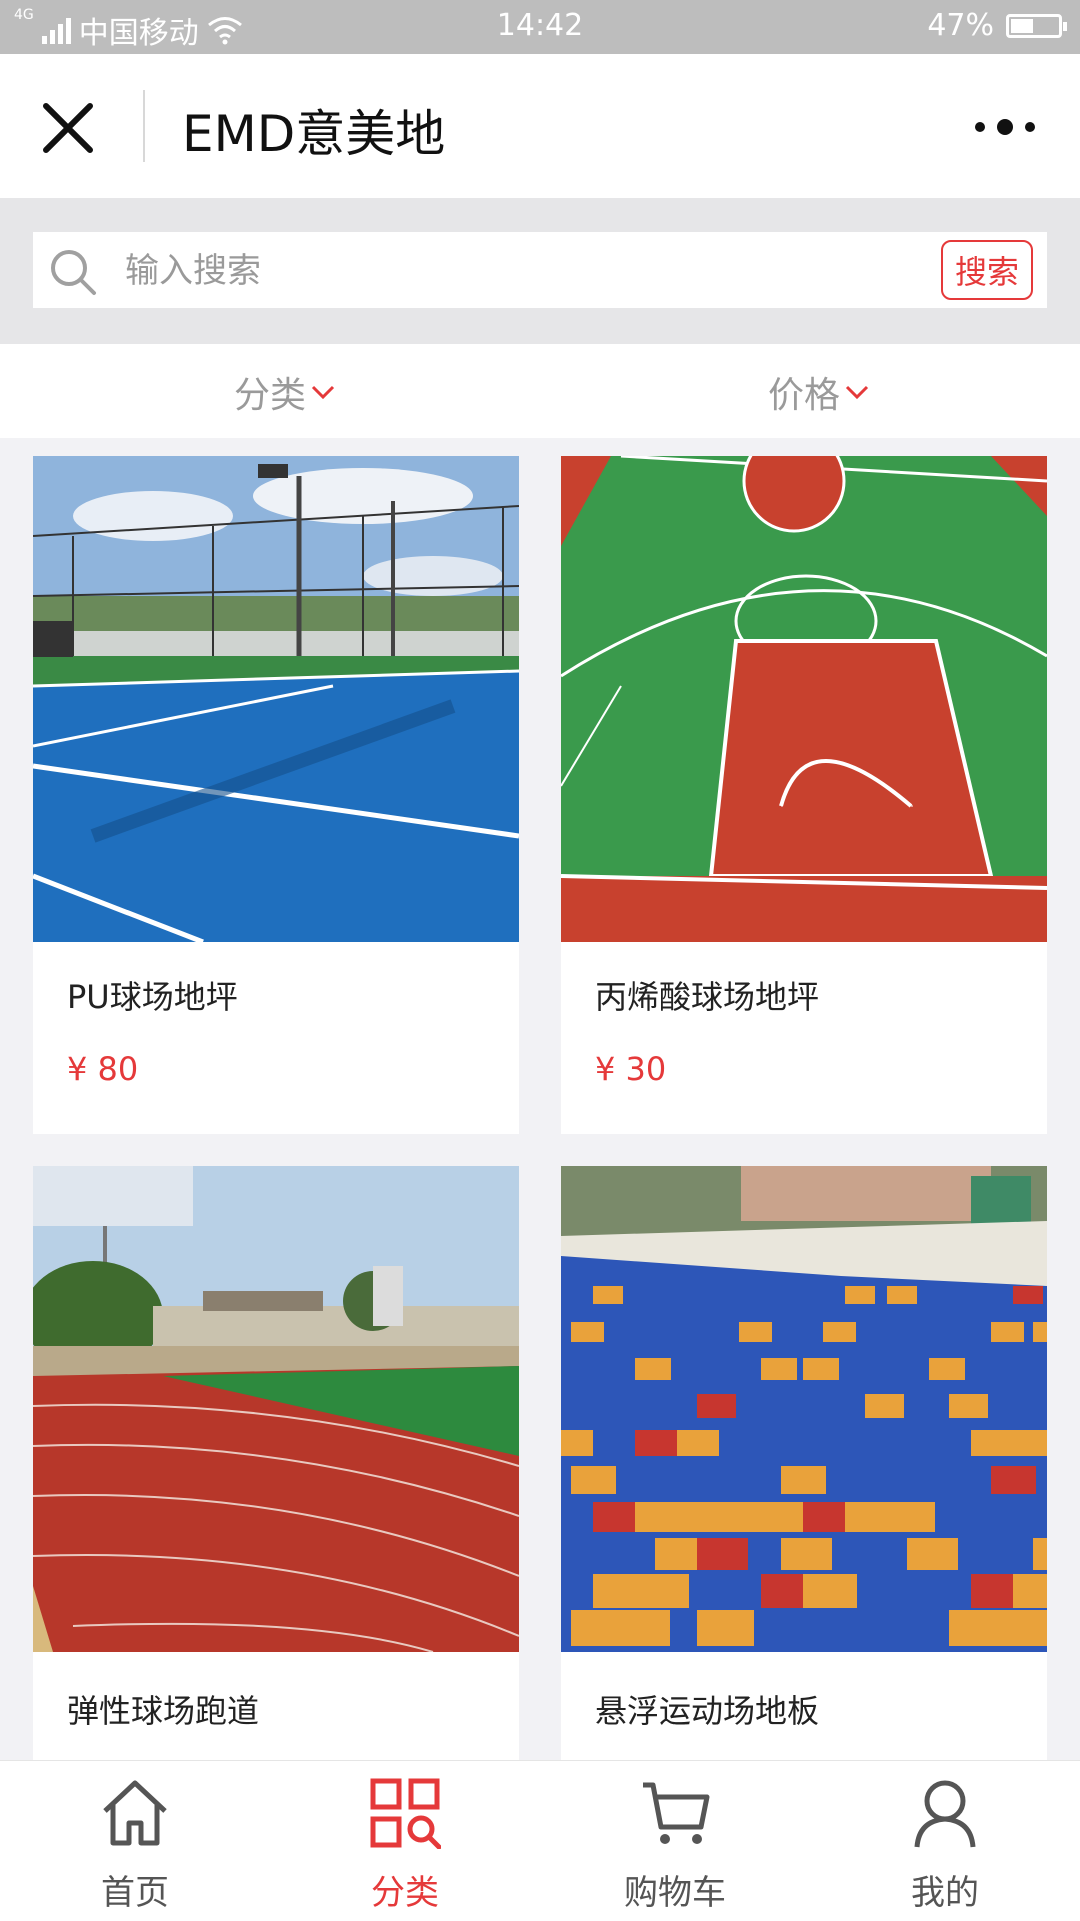 The height and width of the screenshot is (1921, 1080). What do you see at coordinates (997, 25) in the screenshot?
I see `status-right: 47%` at bounding box center [997, 25].